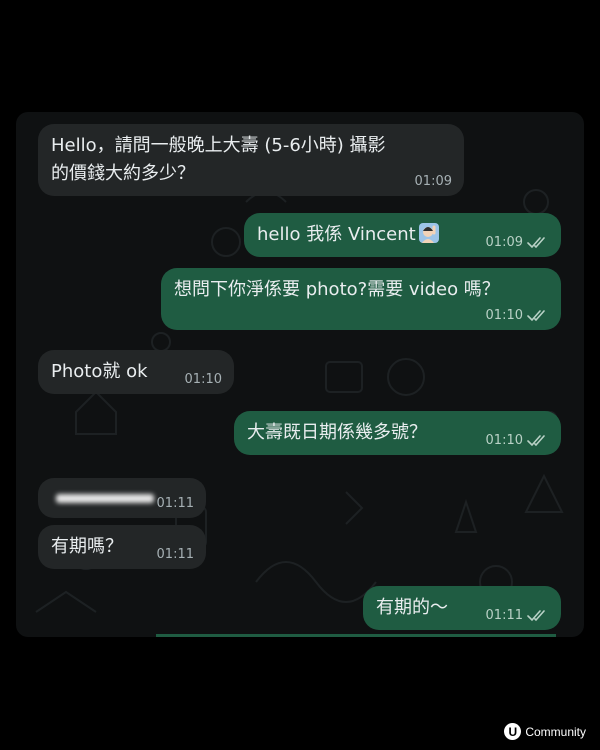 The image size is (600, 750). What do you see at coordinates (218, 159) in the screenshot?
I see `message-text: Hello，請問一般晚上大壽 (5-6小時) 攝影 的價錢大約多少？` at bounding box center [218, 159].